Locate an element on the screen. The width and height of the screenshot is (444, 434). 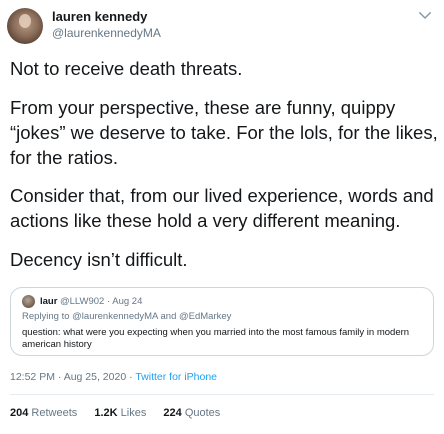
tweet-stats: 204 Retweets 1.2K Likes 224 Quotes is located at coordinates (122, 413).